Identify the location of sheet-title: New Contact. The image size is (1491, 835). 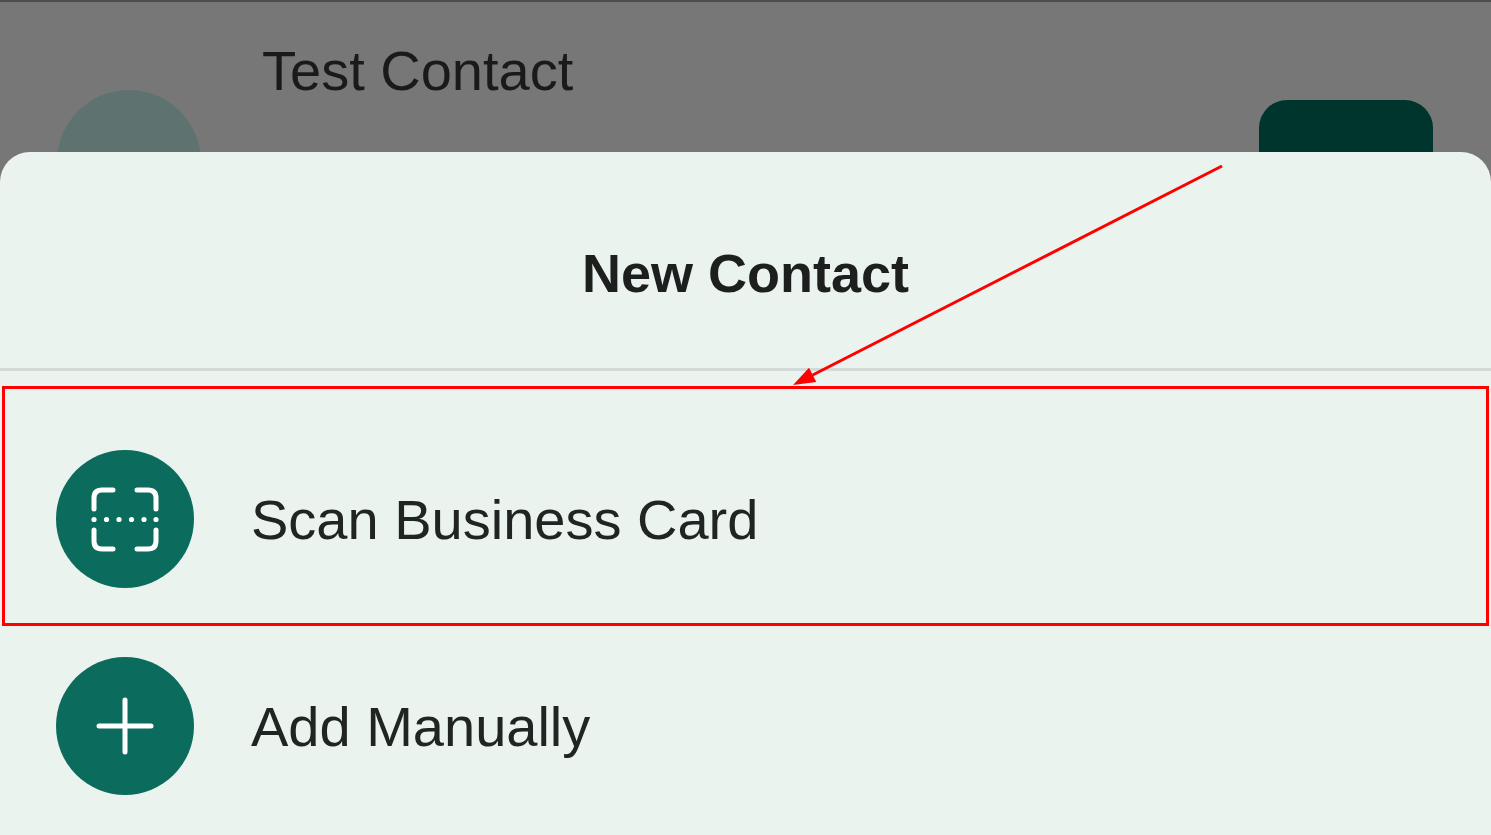
(745, 273).